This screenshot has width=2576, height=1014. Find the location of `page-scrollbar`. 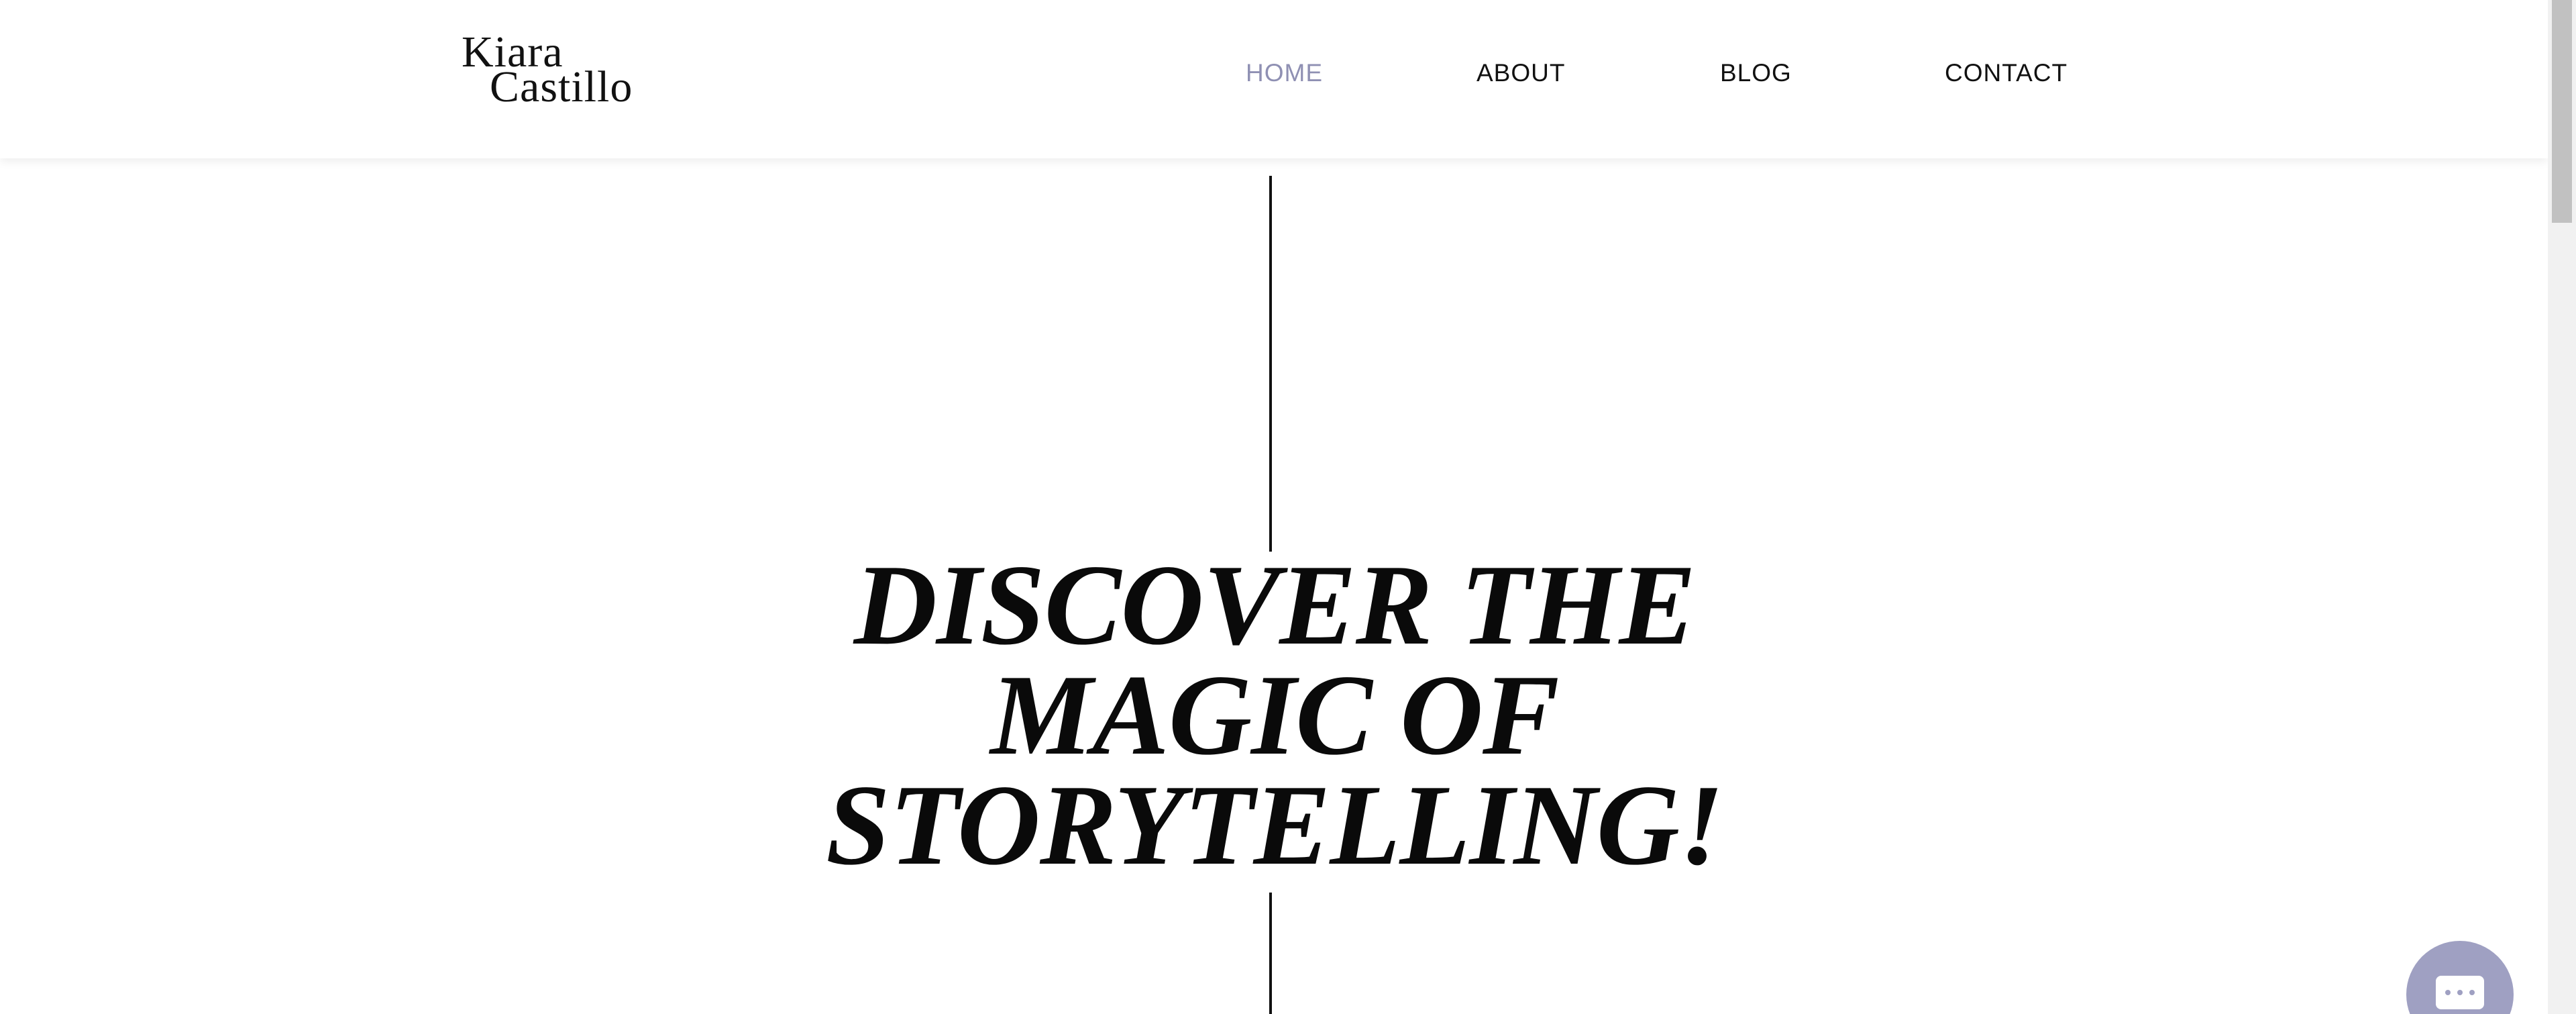

page-scrollbar is located at coordinates (2562, 507).